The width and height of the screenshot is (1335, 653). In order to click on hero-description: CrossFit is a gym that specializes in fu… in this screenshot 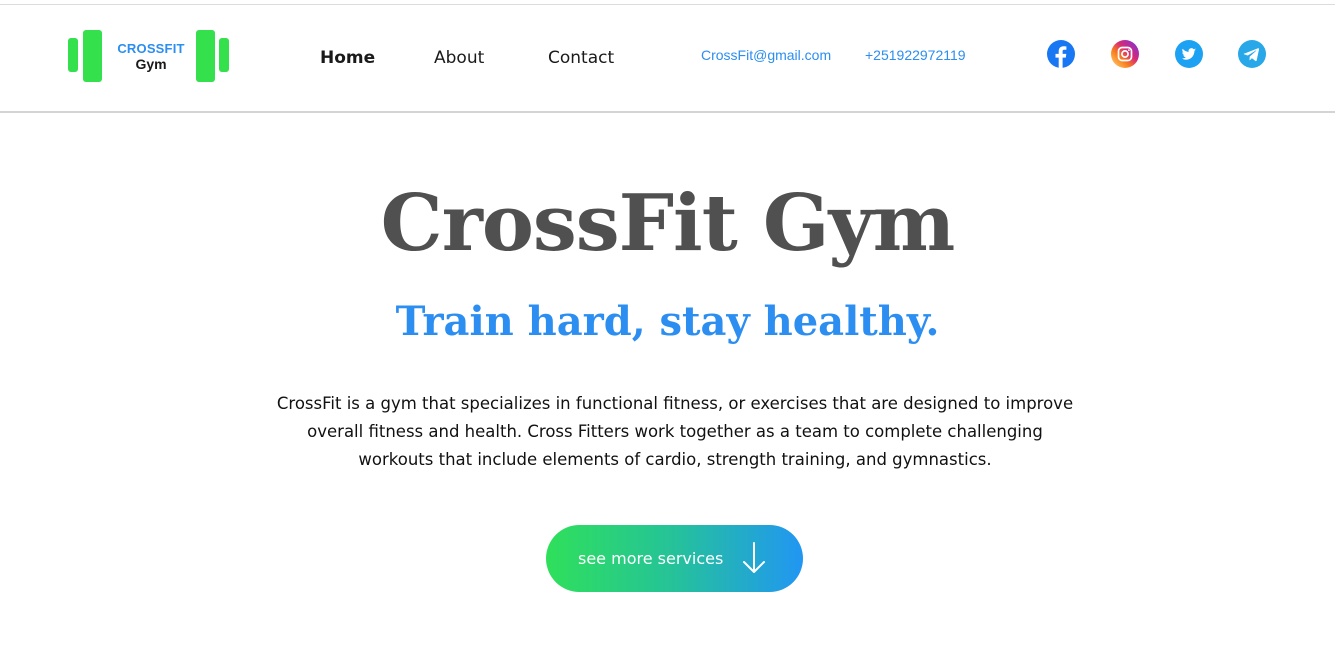, I will do `click(675, 431)`.